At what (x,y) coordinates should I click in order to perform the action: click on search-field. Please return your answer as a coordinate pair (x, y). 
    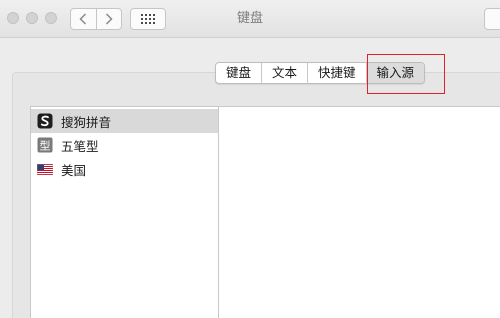
    Looking at the image, I should click on (492, 19).